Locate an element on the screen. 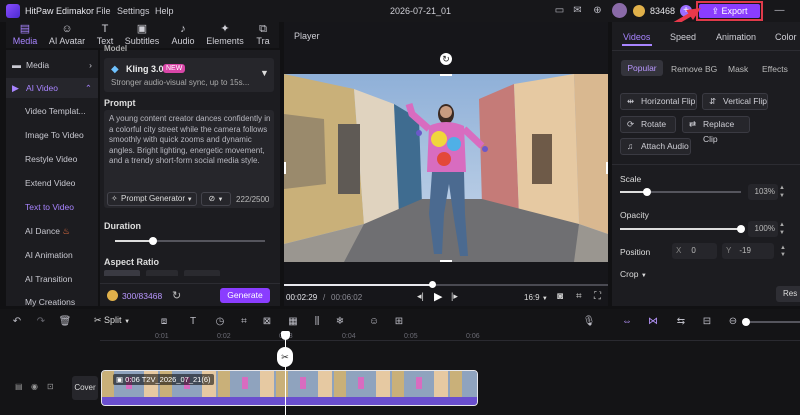 The height and width of the screenshot is (415, 800). split-button: ✂ Split ▼ is located at coordinates (112, 320).